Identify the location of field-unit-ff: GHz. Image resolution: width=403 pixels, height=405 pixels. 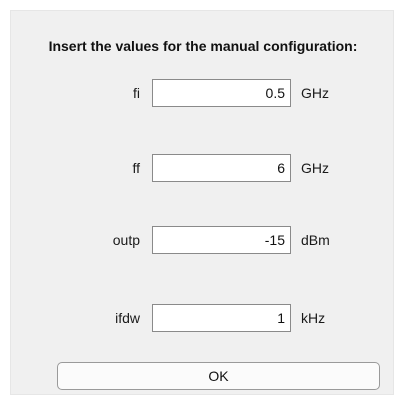
(315, 168).